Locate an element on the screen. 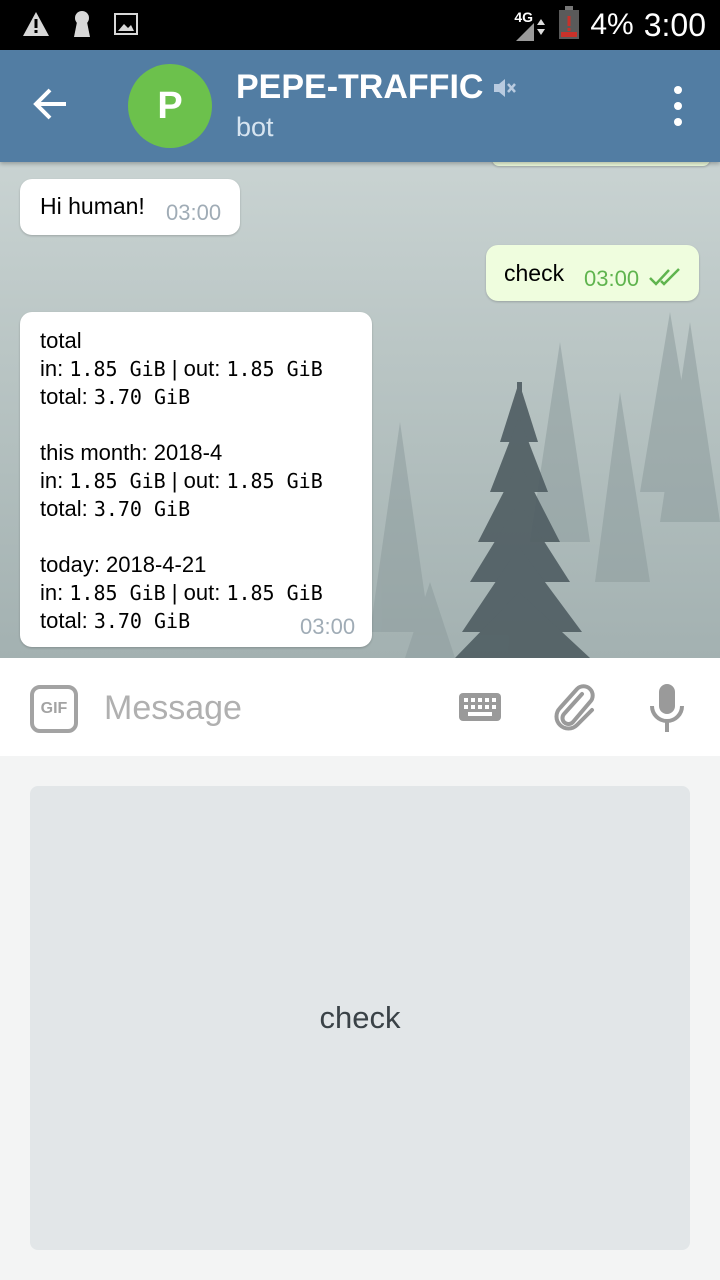 This screenshot has width=720, height=1280. microphone-icon is located at coordinates (667, 708).